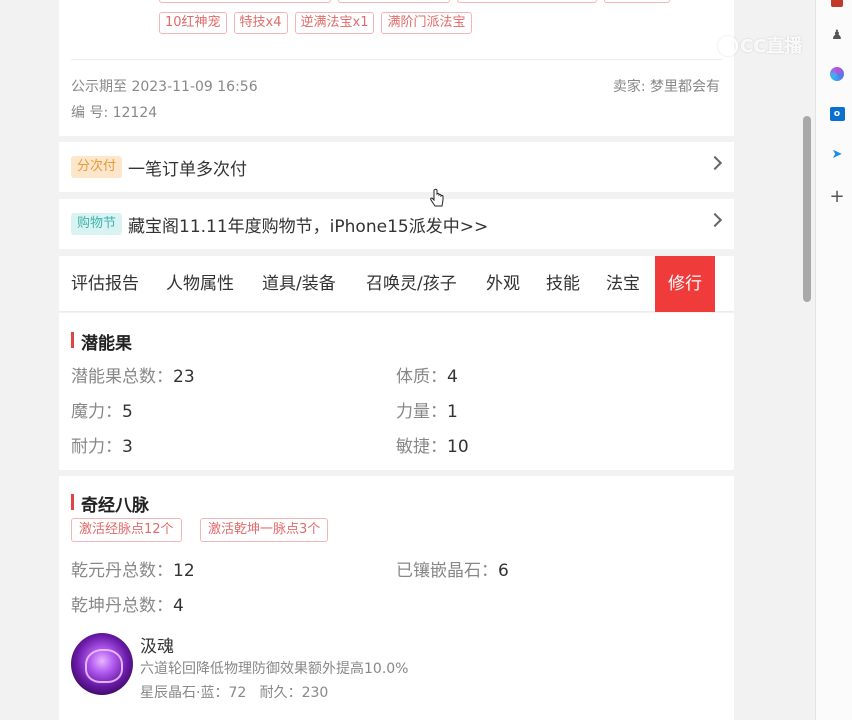 The image size is (852, 720). I want to click on divider, so click(396, 59).